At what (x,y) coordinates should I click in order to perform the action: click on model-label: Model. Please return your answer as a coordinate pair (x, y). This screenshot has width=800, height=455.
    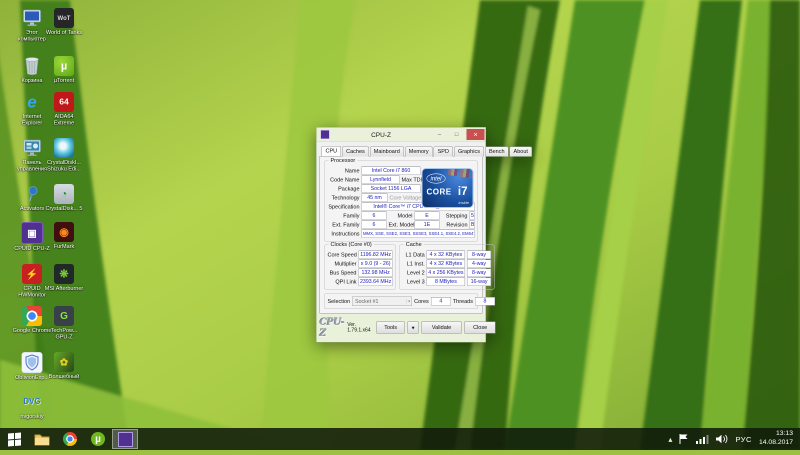
    Looking at the image, I should click on (405, 215).